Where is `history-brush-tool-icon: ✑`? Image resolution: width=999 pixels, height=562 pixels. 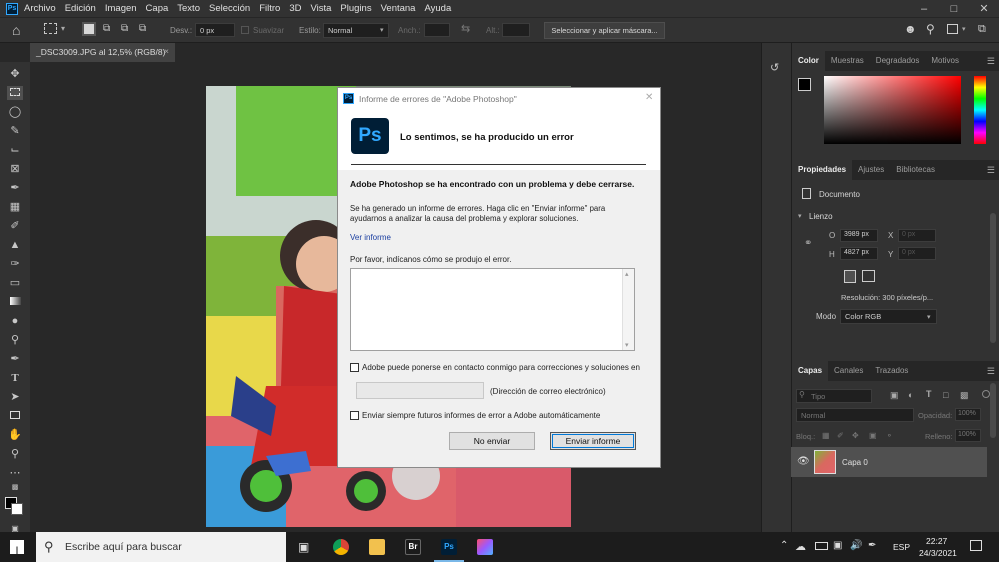 history-brush-tool-icon: ✑ is located at coordinates (15, 264).